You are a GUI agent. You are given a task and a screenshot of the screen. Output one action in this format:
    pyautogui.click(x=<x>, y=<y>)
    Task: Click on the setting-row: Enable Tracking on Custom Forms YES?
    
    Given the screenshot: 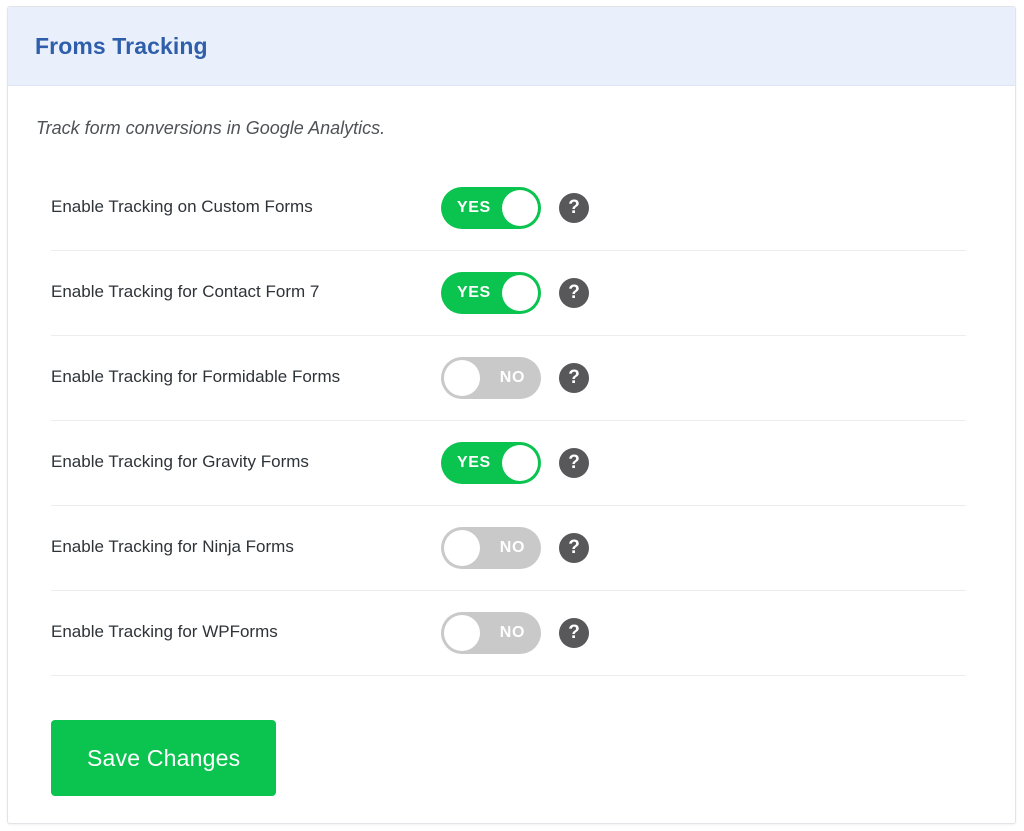 What is the action you would take?
    pyautogui.click(x=508, y=208)
    